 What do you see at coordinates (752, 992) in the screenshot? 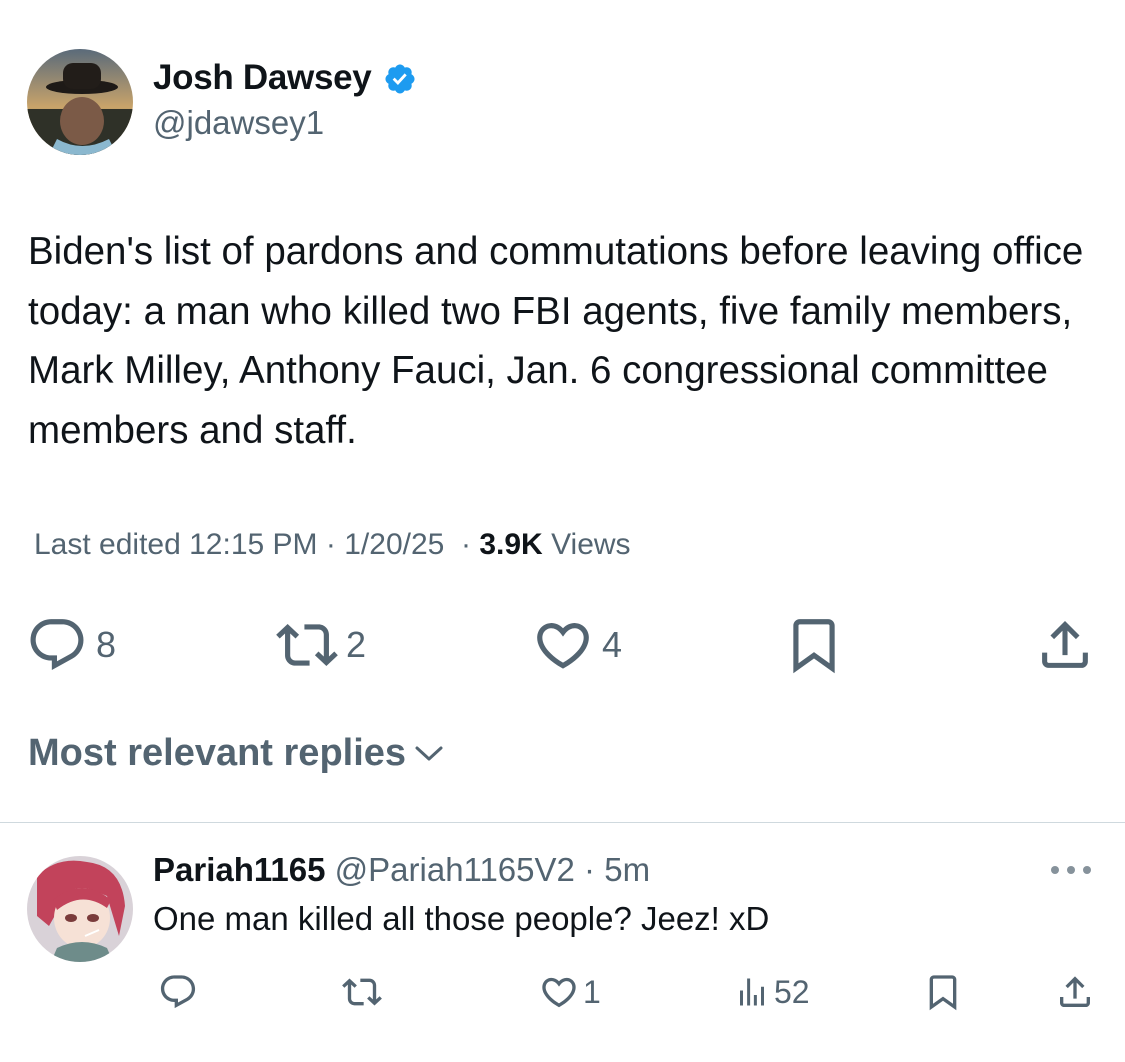
I see `views-icon` at bounding box center [752, 992].